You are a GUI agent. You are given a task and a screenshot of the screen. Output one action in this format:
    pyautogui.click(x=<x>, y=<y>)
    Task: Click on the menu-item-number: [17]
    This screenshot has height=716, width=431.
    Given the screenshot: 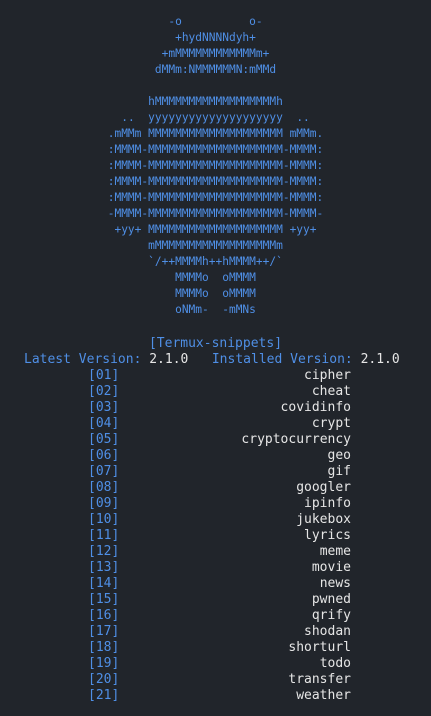 What is the action you would take?
    pyautogui.click(x=104, y=631)
    